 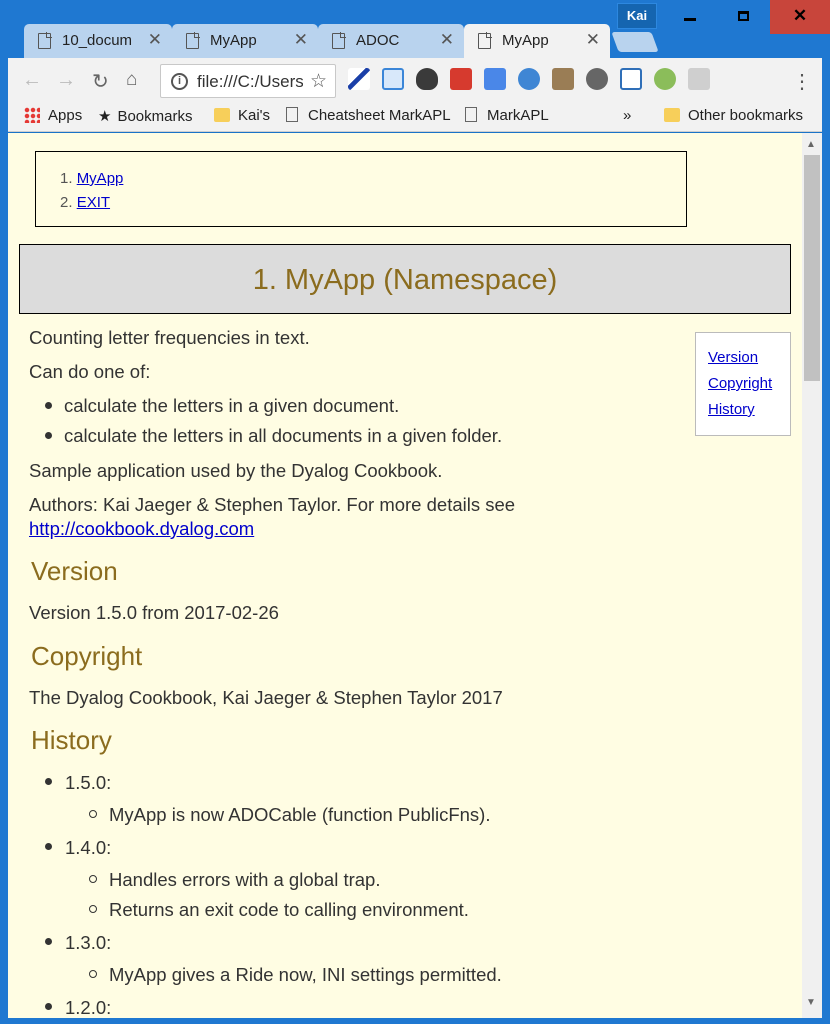 What do you see at coordinates (563, 79) in the screenshot?
I see `lock-extension-icon` at bounding box center [563, 79].